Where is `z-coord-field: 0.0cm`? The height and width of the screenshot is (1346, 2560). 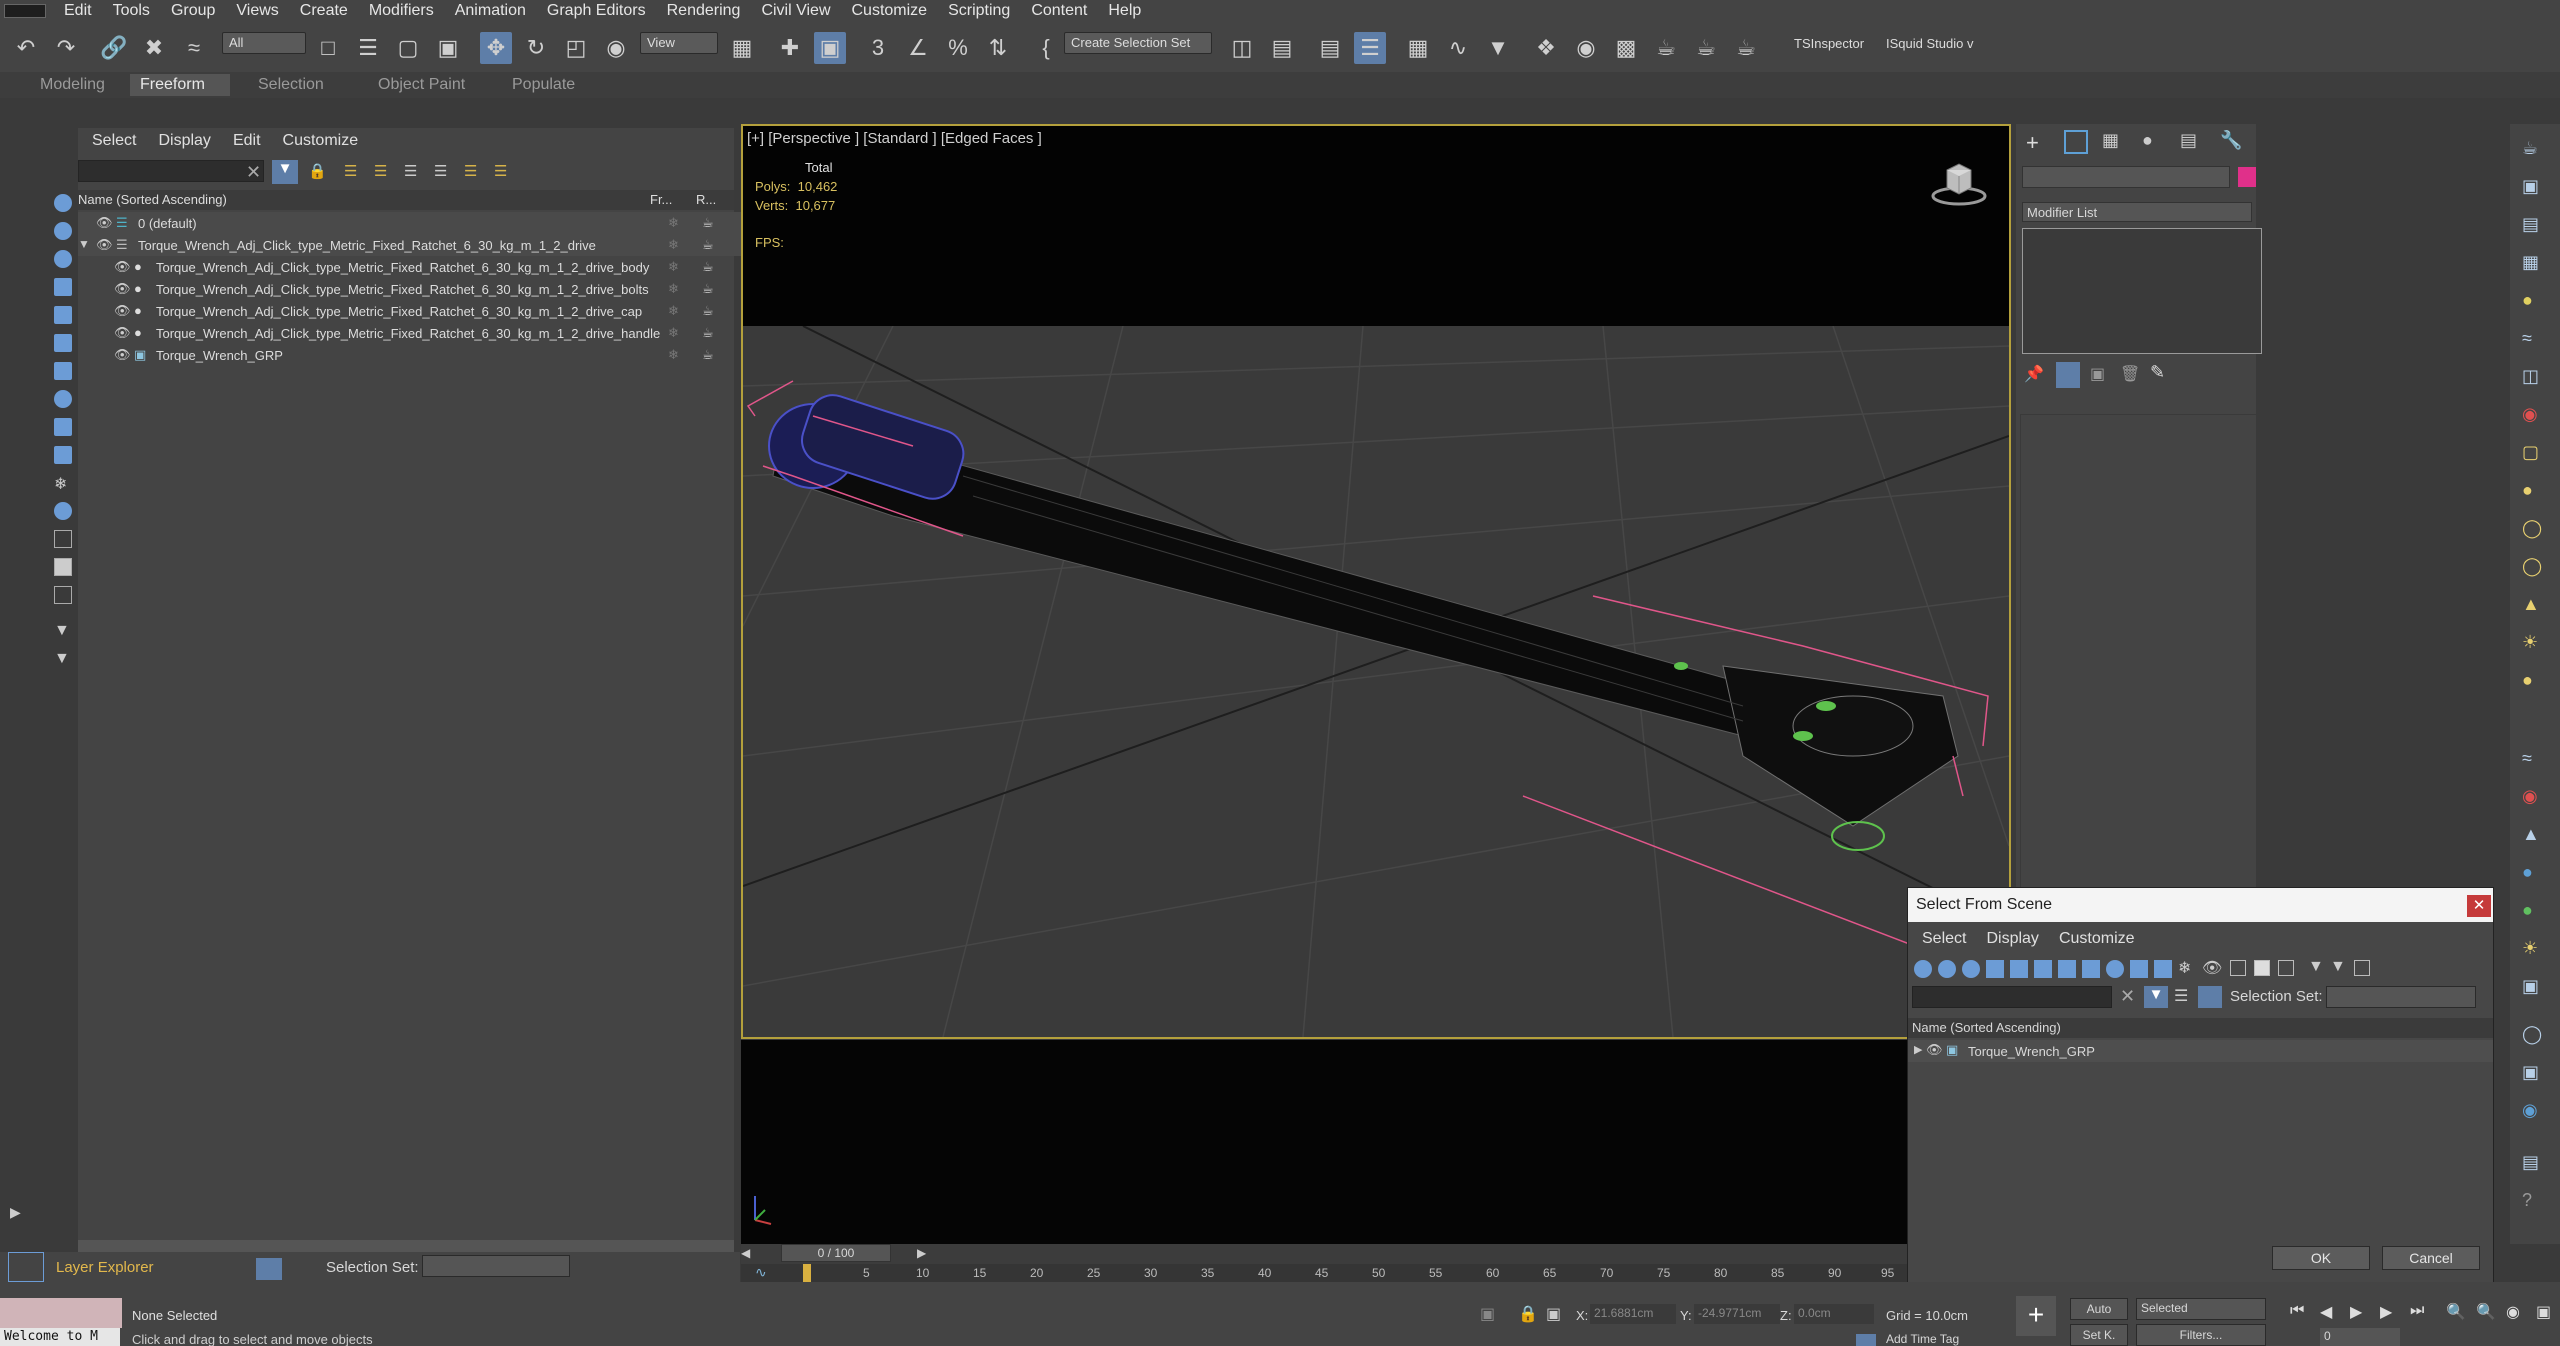
z-coord-field: 0.0cm is located at coordinates (1834, 1314).